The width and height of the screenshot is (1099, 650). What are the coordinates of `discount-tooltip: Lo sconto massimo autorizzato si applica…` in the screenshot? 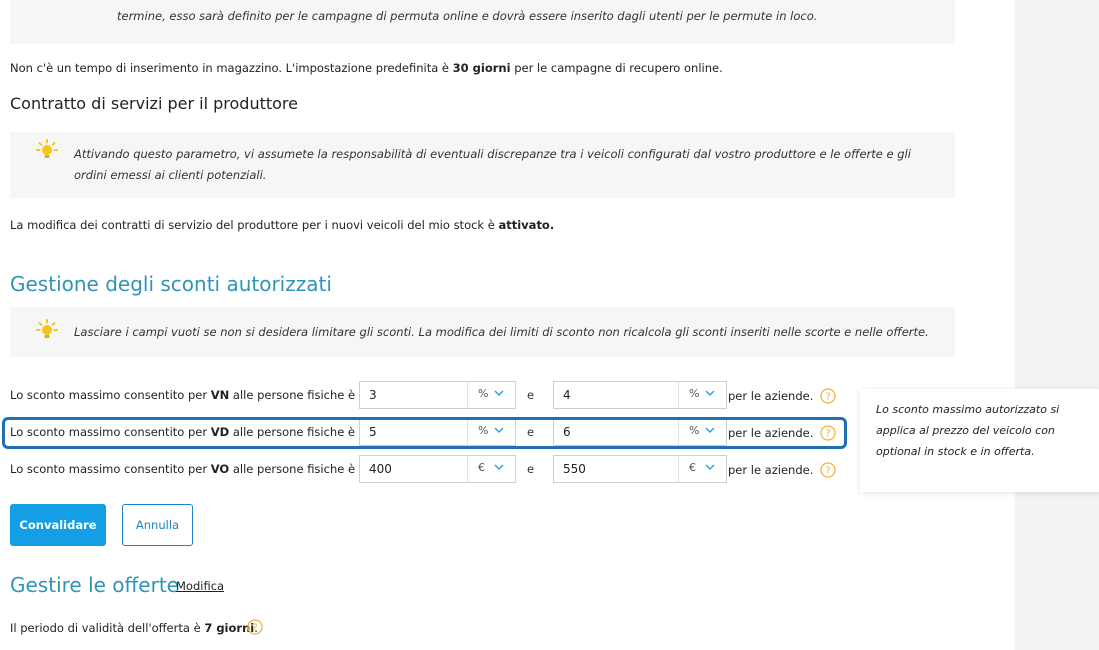 It's located at (979, 440).